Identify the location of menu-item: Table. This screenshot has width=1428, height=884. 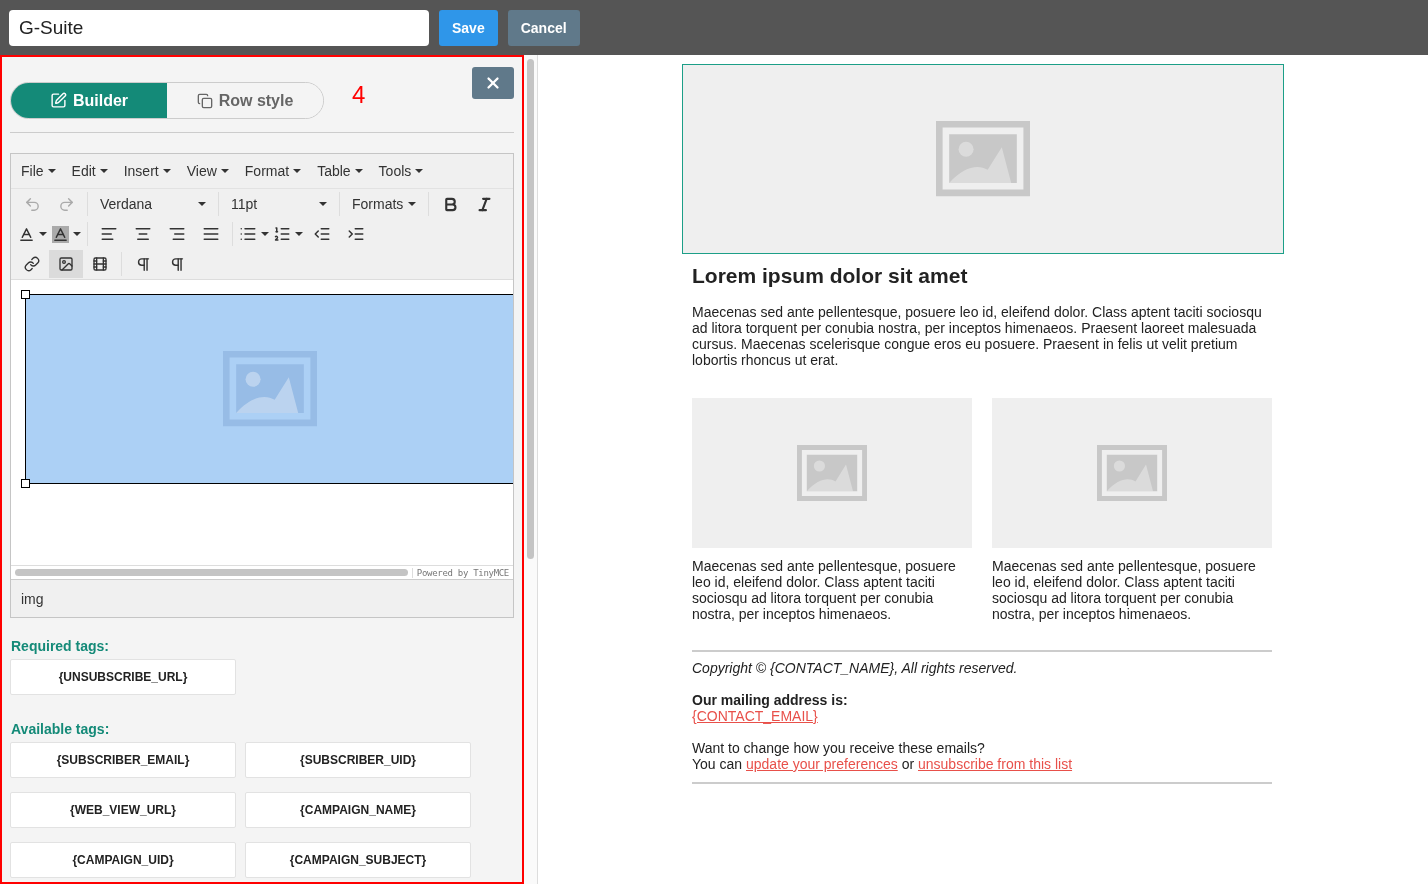
(340, 171).